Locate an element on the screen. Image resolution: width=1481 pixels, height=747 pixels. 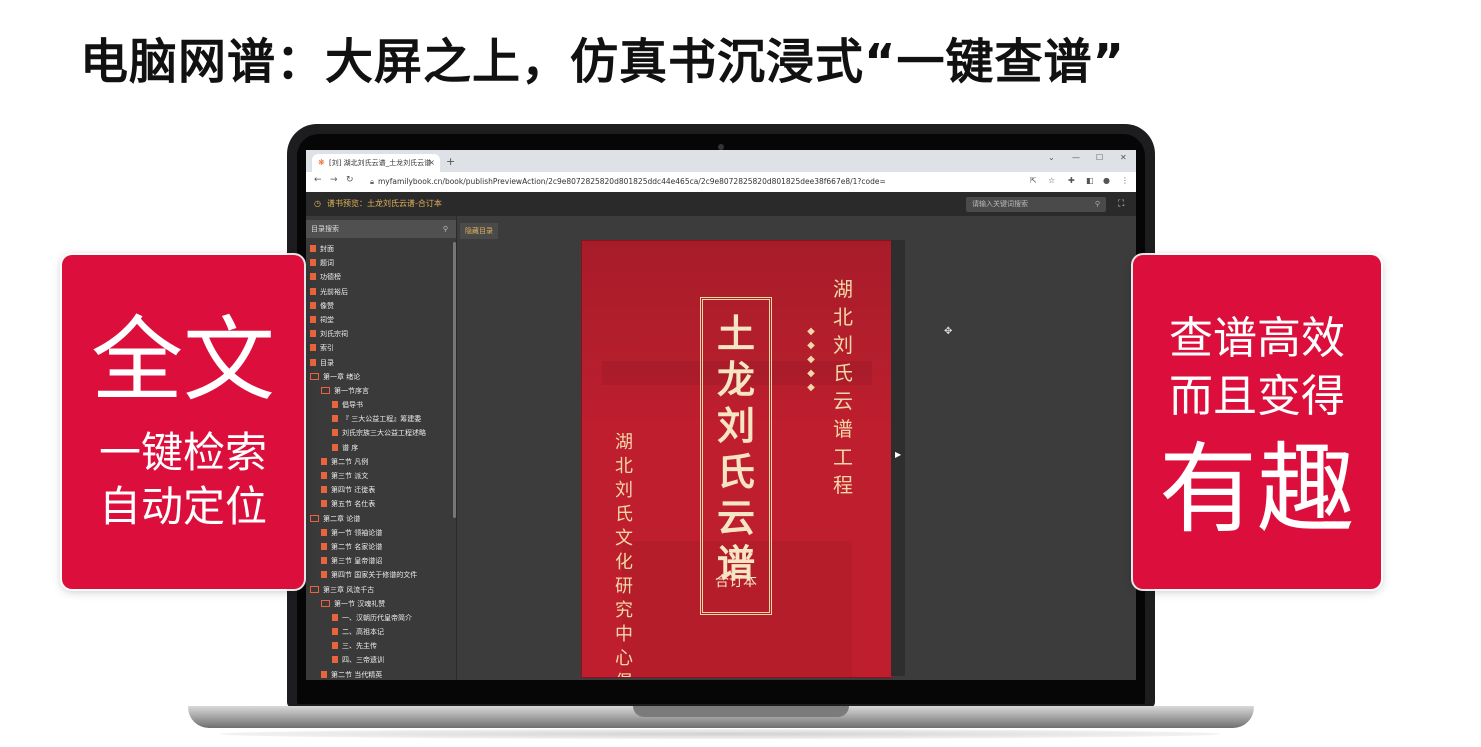
toc-item: 三、先主传 is located at coordinates (379, 646).